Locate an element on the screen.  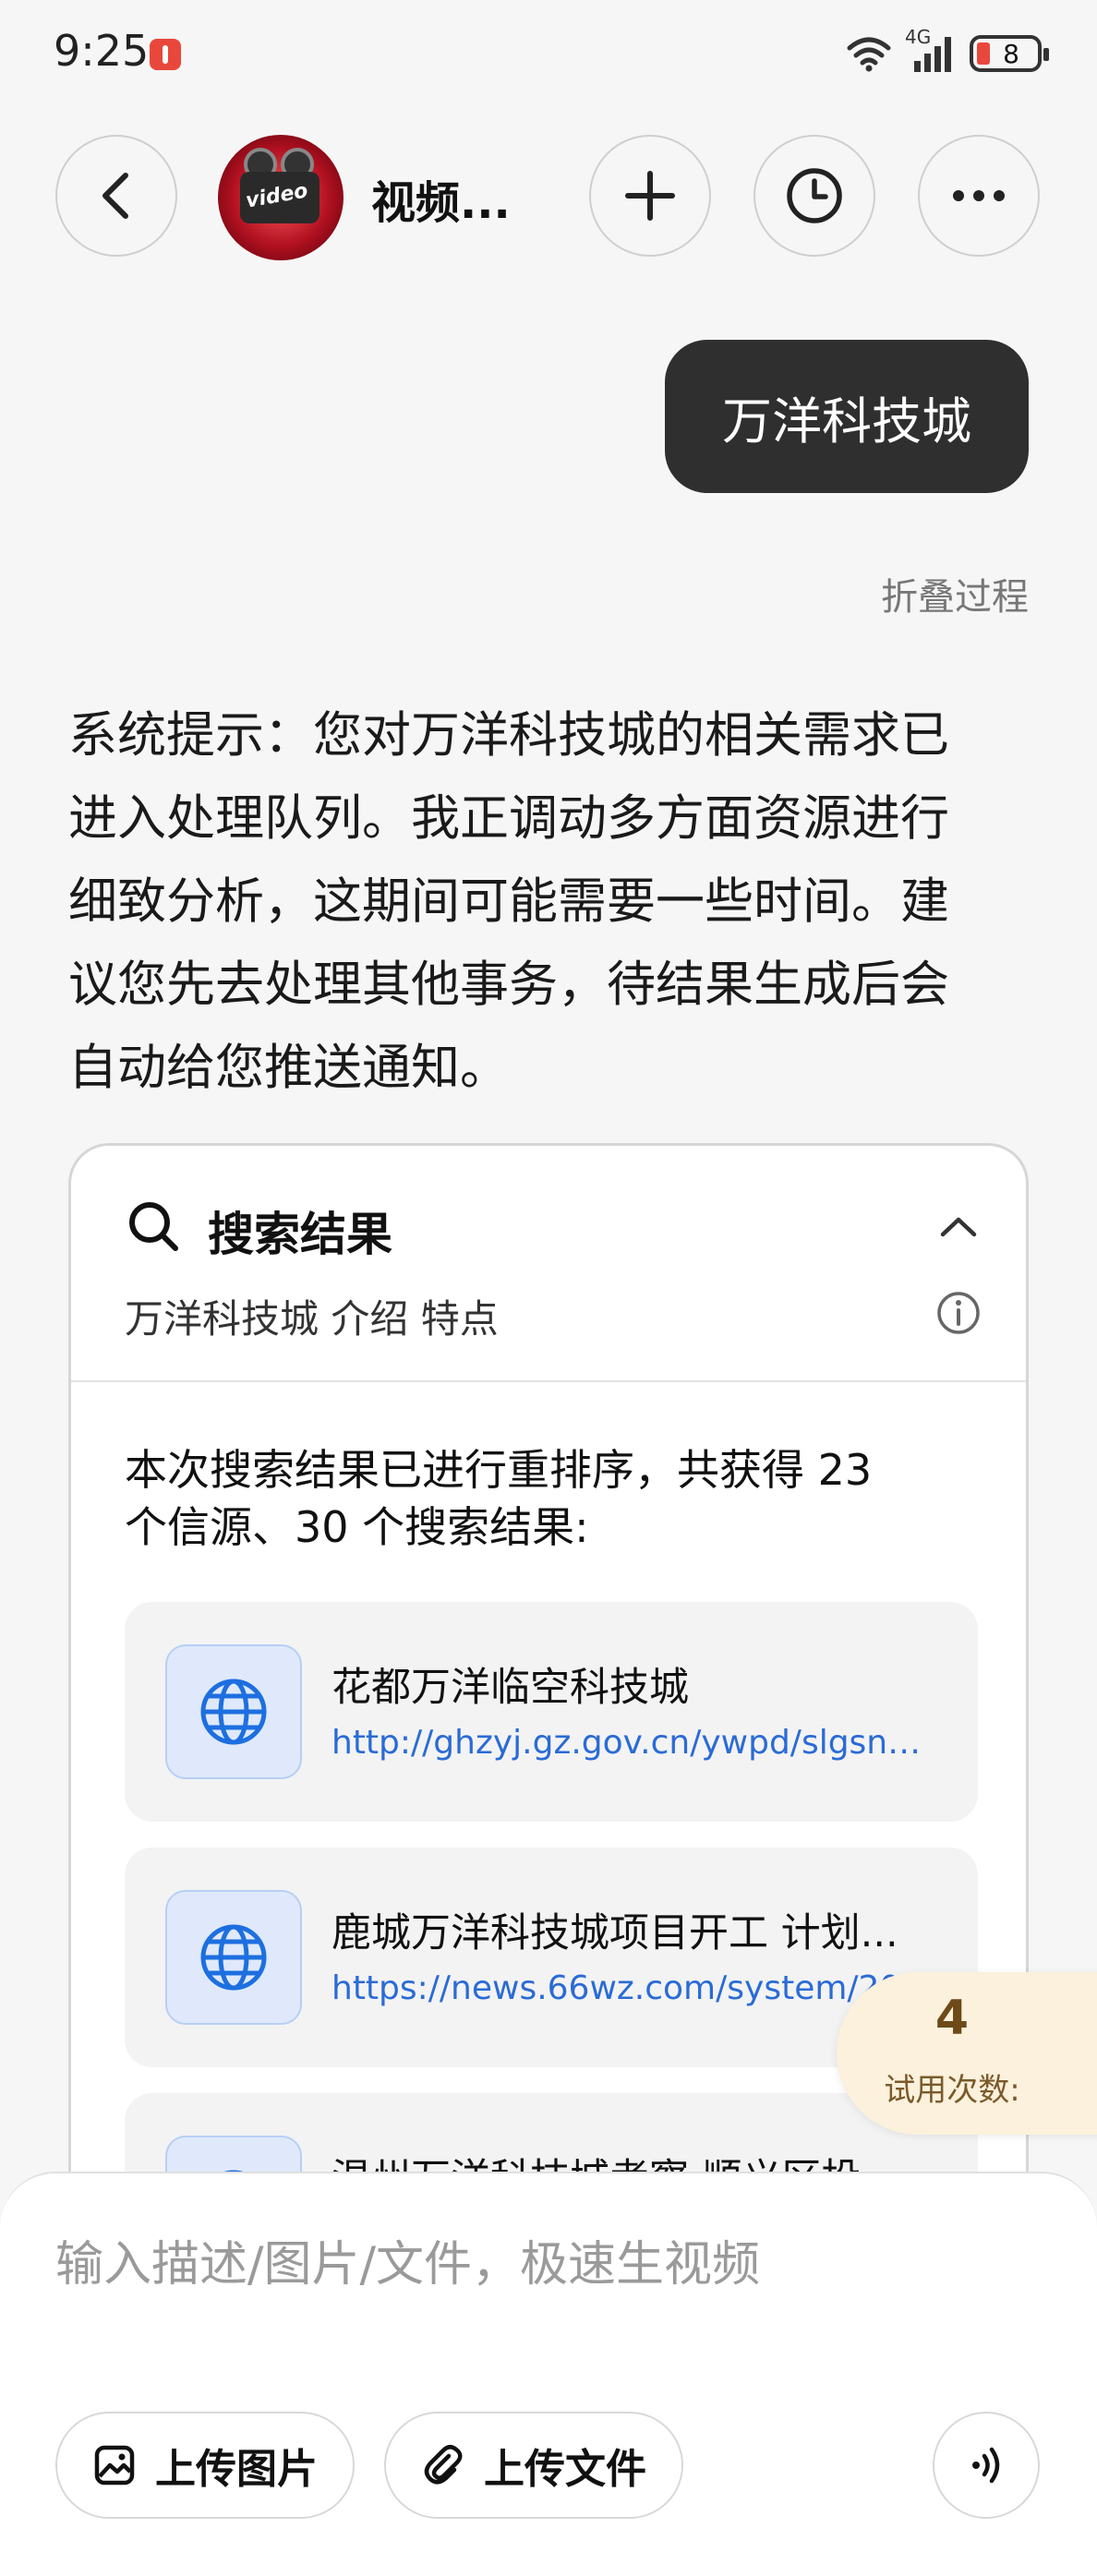
battery-icon: 8 is located at coordinates (1009, 53).